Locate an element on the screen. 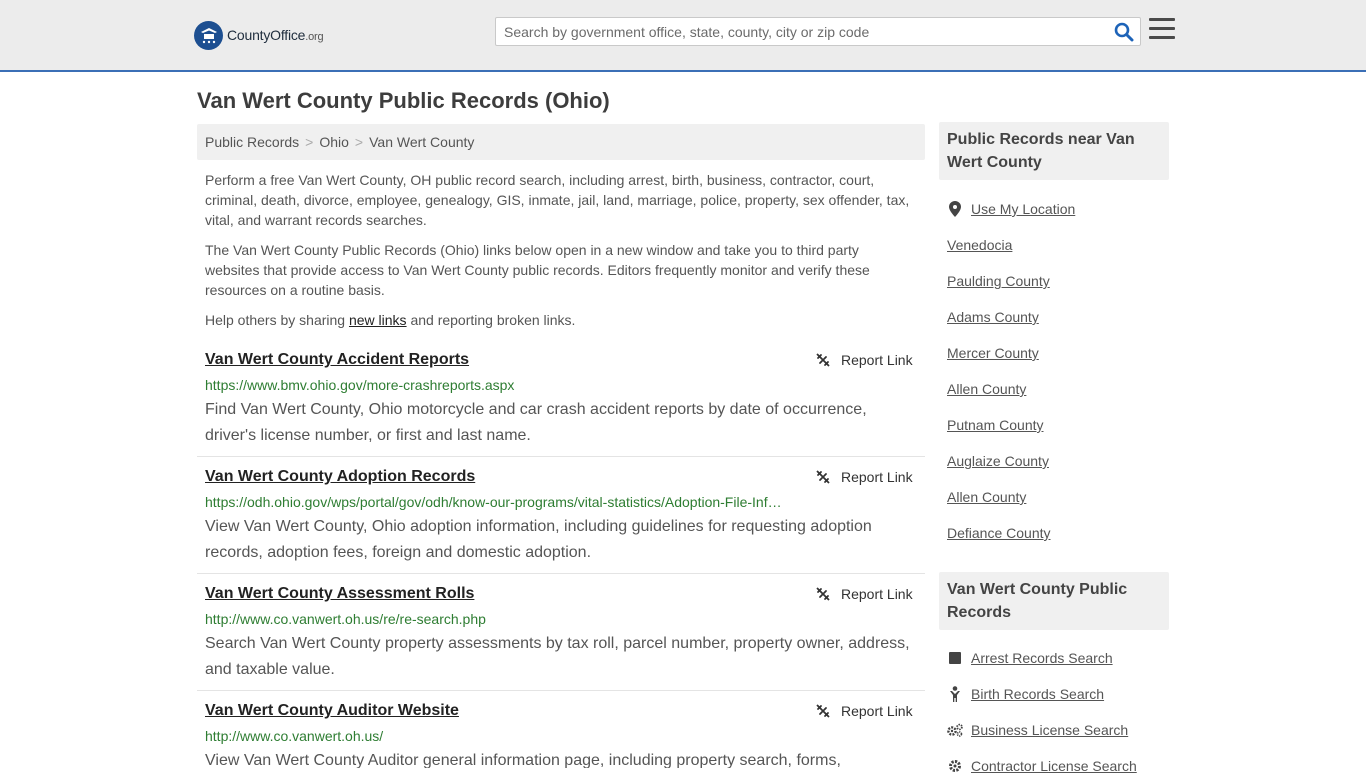 This screenshot has height=774, width=1366. nearby-link-allen-county-2: Allen County is located at coordinates (986, 497).